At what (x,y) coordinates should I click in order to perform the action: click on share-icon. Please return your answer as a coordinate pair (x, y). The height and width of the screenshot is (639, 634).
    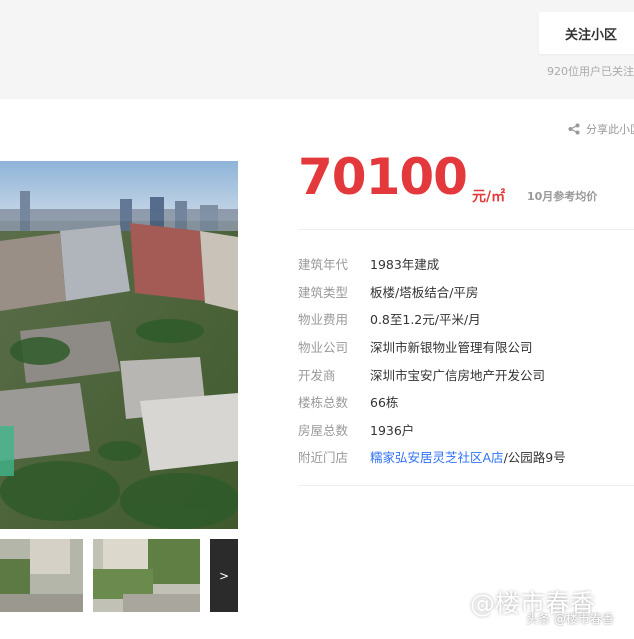
    Looking at the image, I should click on (574, 129).